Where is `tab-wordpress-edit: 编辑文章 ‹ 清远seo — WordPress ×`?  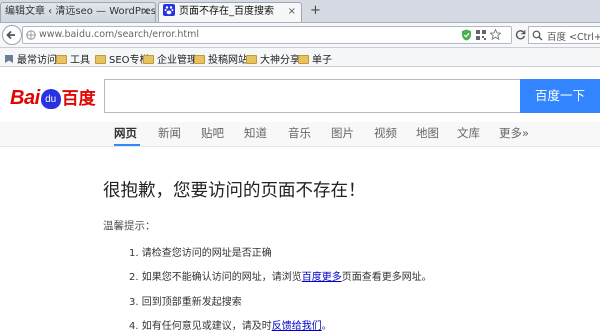
tab-wordpress-edit: 编辑文章 ‹ 清远seo — WordPress × is located at coordinates (78, 12).